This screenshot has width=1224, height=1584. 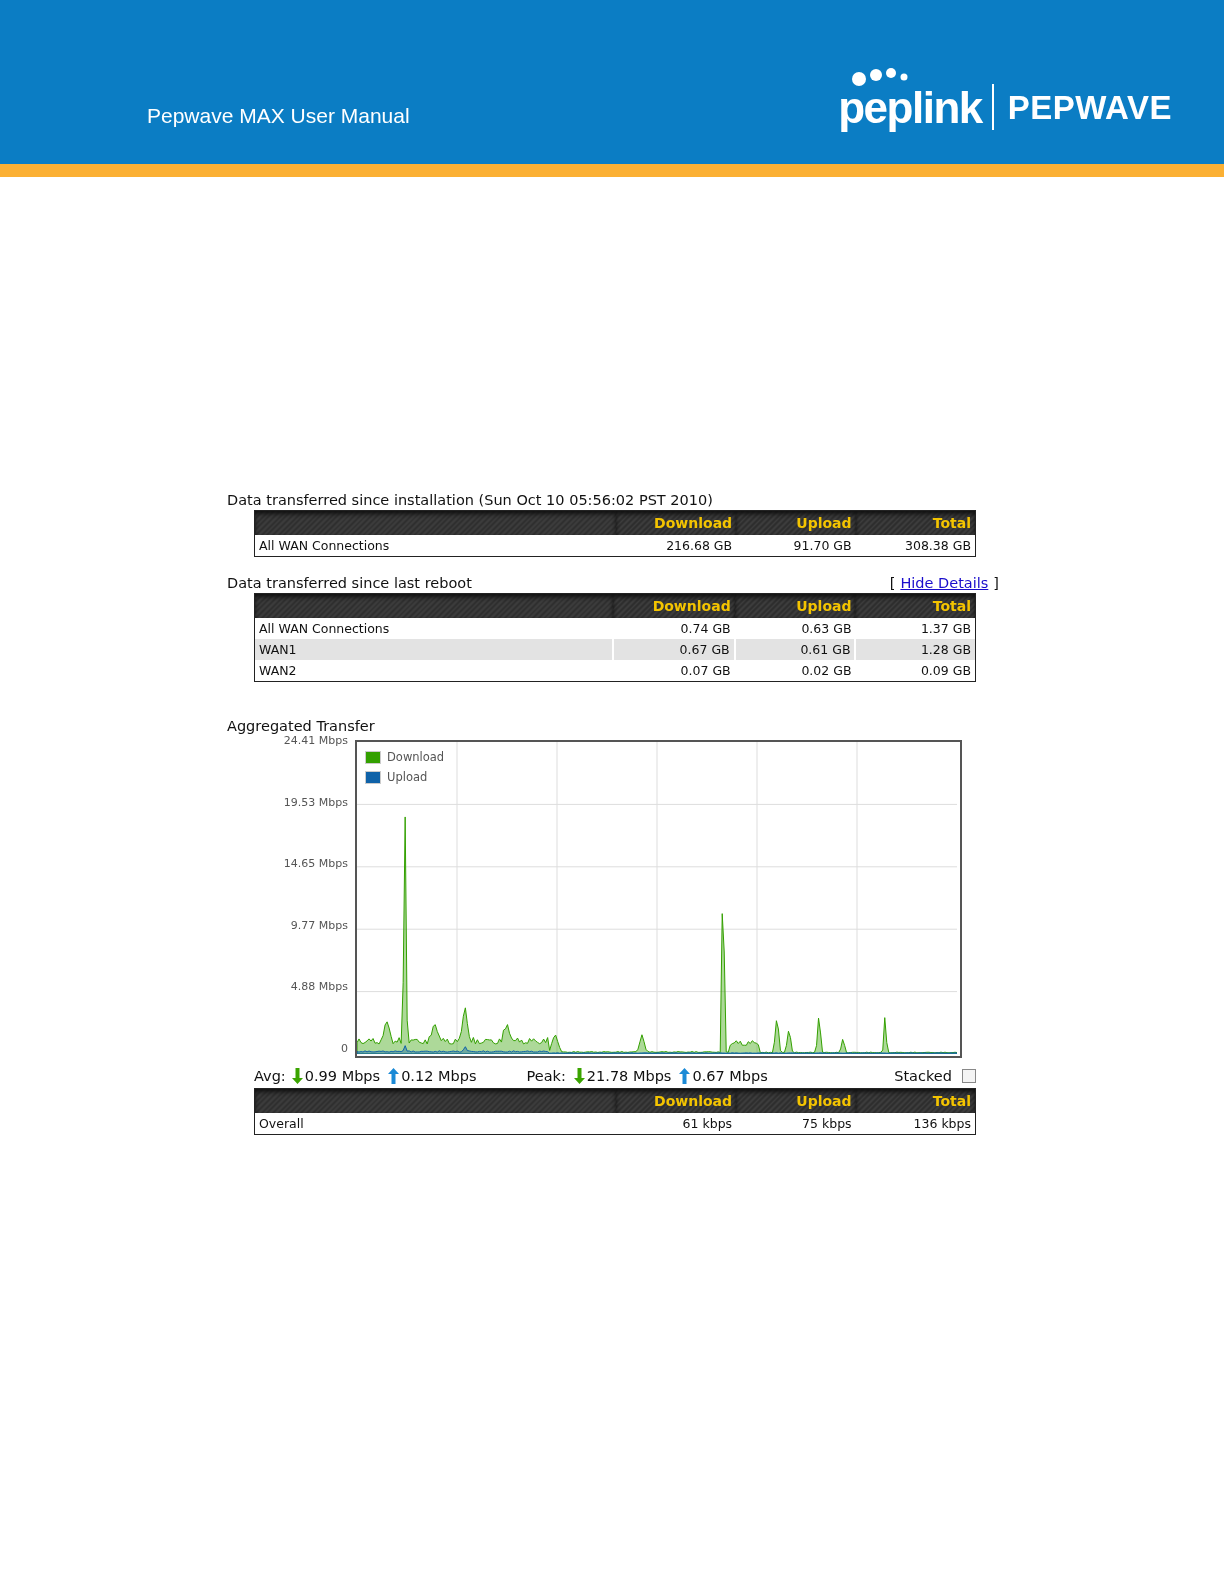 What do you see at coordinates (319, 925) in the screenshot?
I see `axis-label: 9.77 Mbps` at bounding box center [319, 925].